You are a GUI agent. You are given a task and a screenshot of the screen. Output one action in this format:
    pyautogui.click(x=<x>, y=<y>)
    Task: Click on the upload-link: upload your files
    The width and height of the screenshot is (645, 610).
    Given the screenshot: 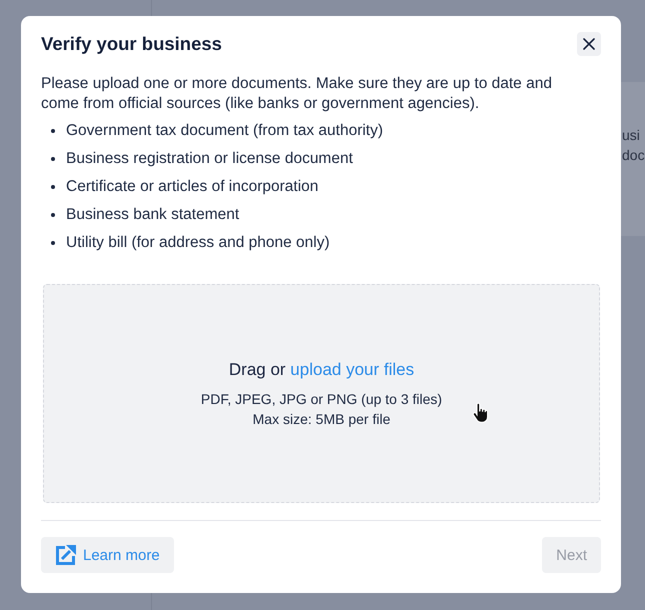 What is the action you would take?
    pyautogui.click(x=352, y=369)
    